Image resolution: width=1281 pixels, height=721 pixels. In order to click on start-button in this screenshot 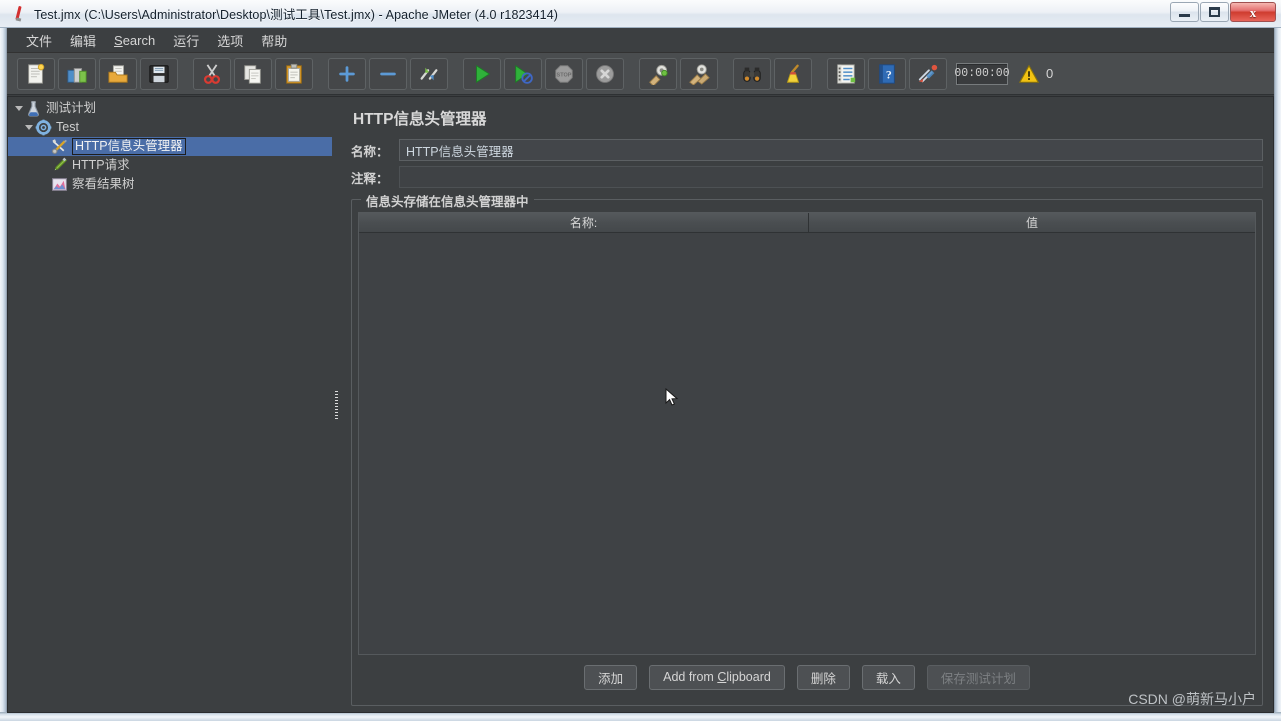, I will do `click(482, 73)`.